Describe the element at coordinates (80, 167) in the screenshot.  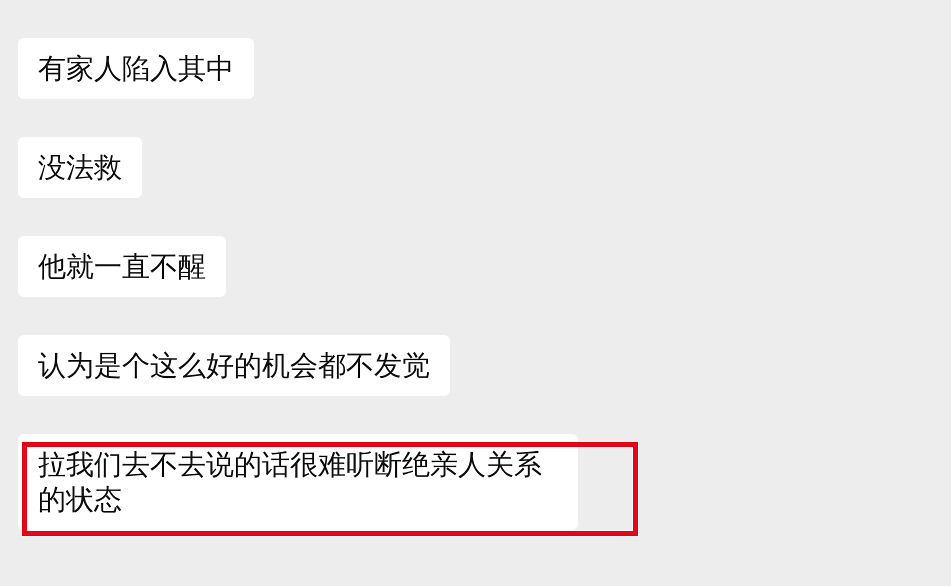
I see `message-bubble: 没法救` at that location.